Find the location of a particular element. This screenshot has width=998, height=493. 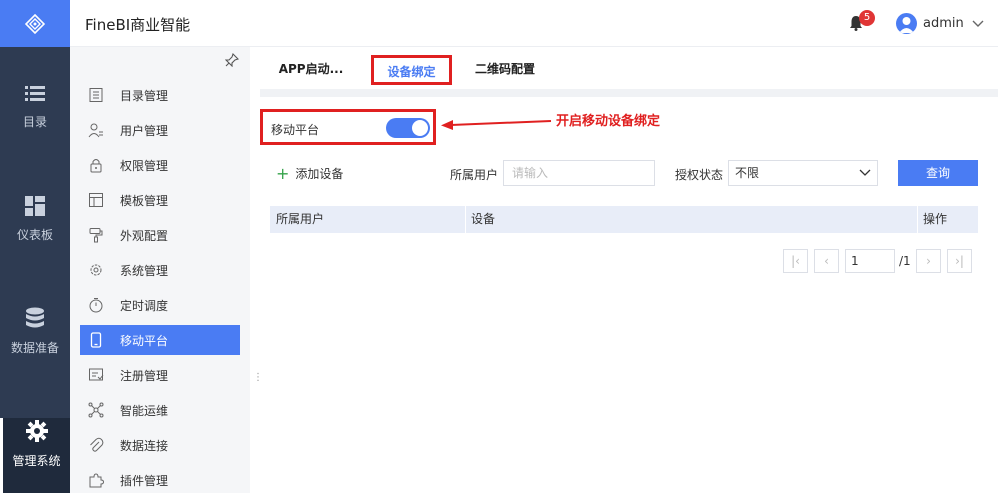

sidebar-item-label: 外观配置 is located at coordinates (144, 235).